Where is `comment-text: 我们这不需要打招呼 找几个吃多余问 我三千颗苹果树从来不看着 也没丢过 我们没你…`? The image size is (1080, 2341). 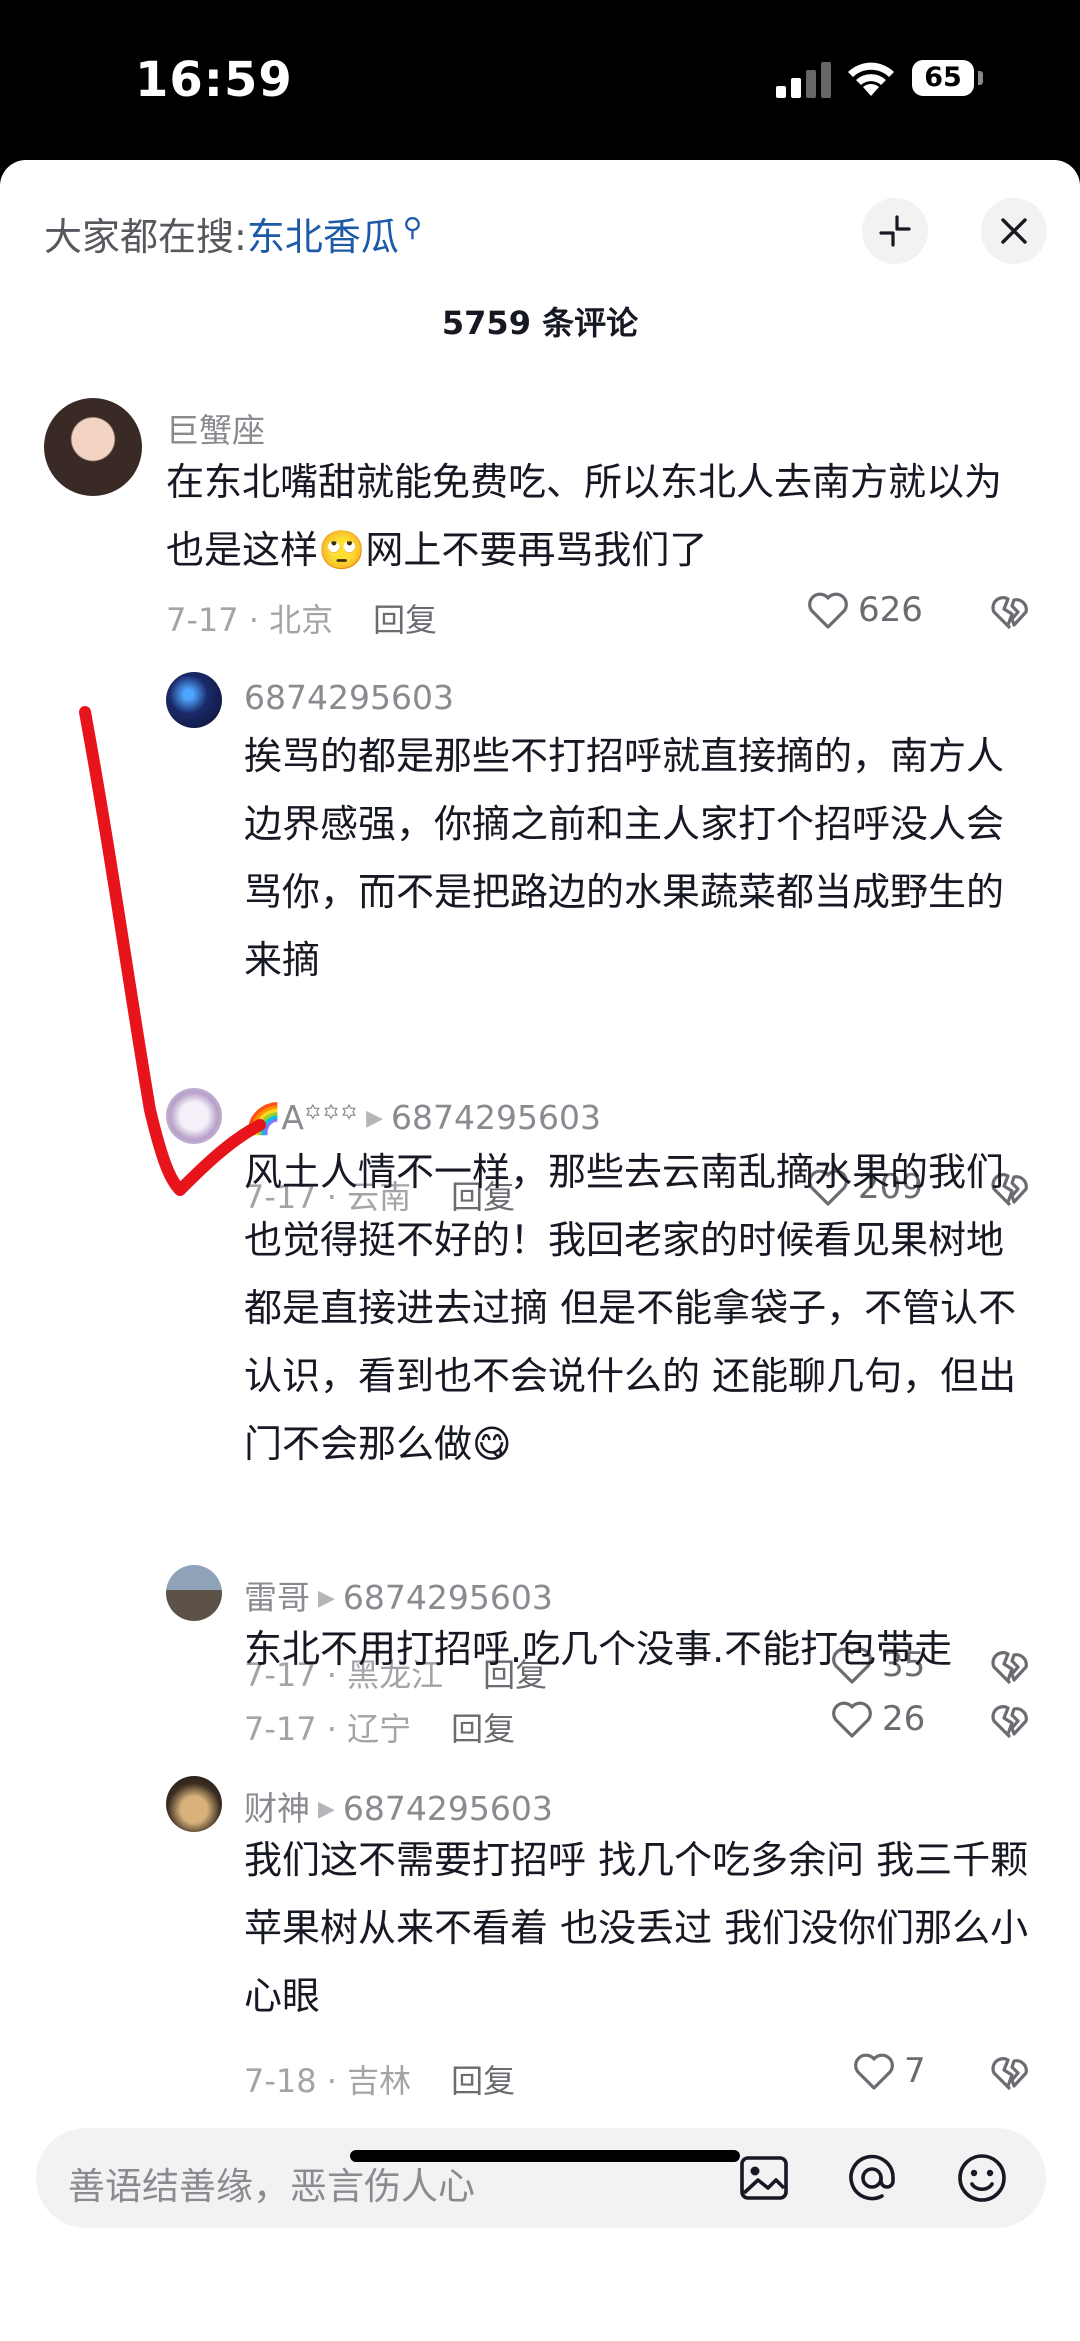
comment-text: 我们这不需要打招呼 找几个吃多余问 我三千颗苹果树从来不看着 也没丢过 我们没你… is located at coordinates (636, 1928).